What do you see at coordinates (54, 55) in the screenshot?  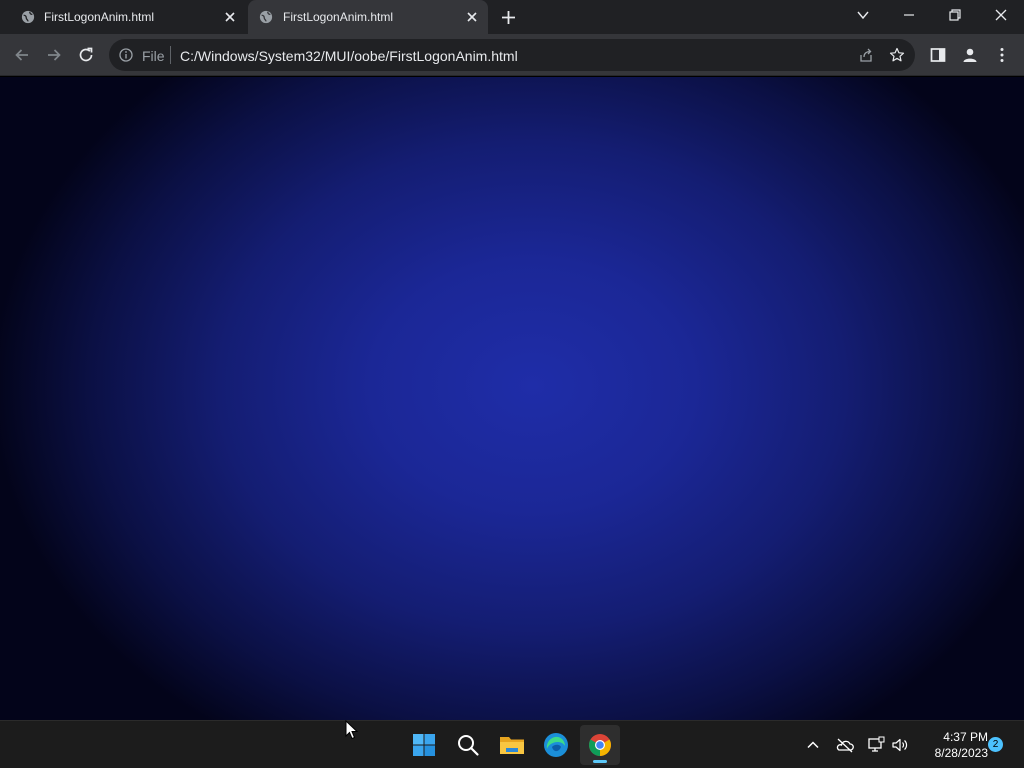 I see `arrow-right-icon` at bounding box center [54, 55].